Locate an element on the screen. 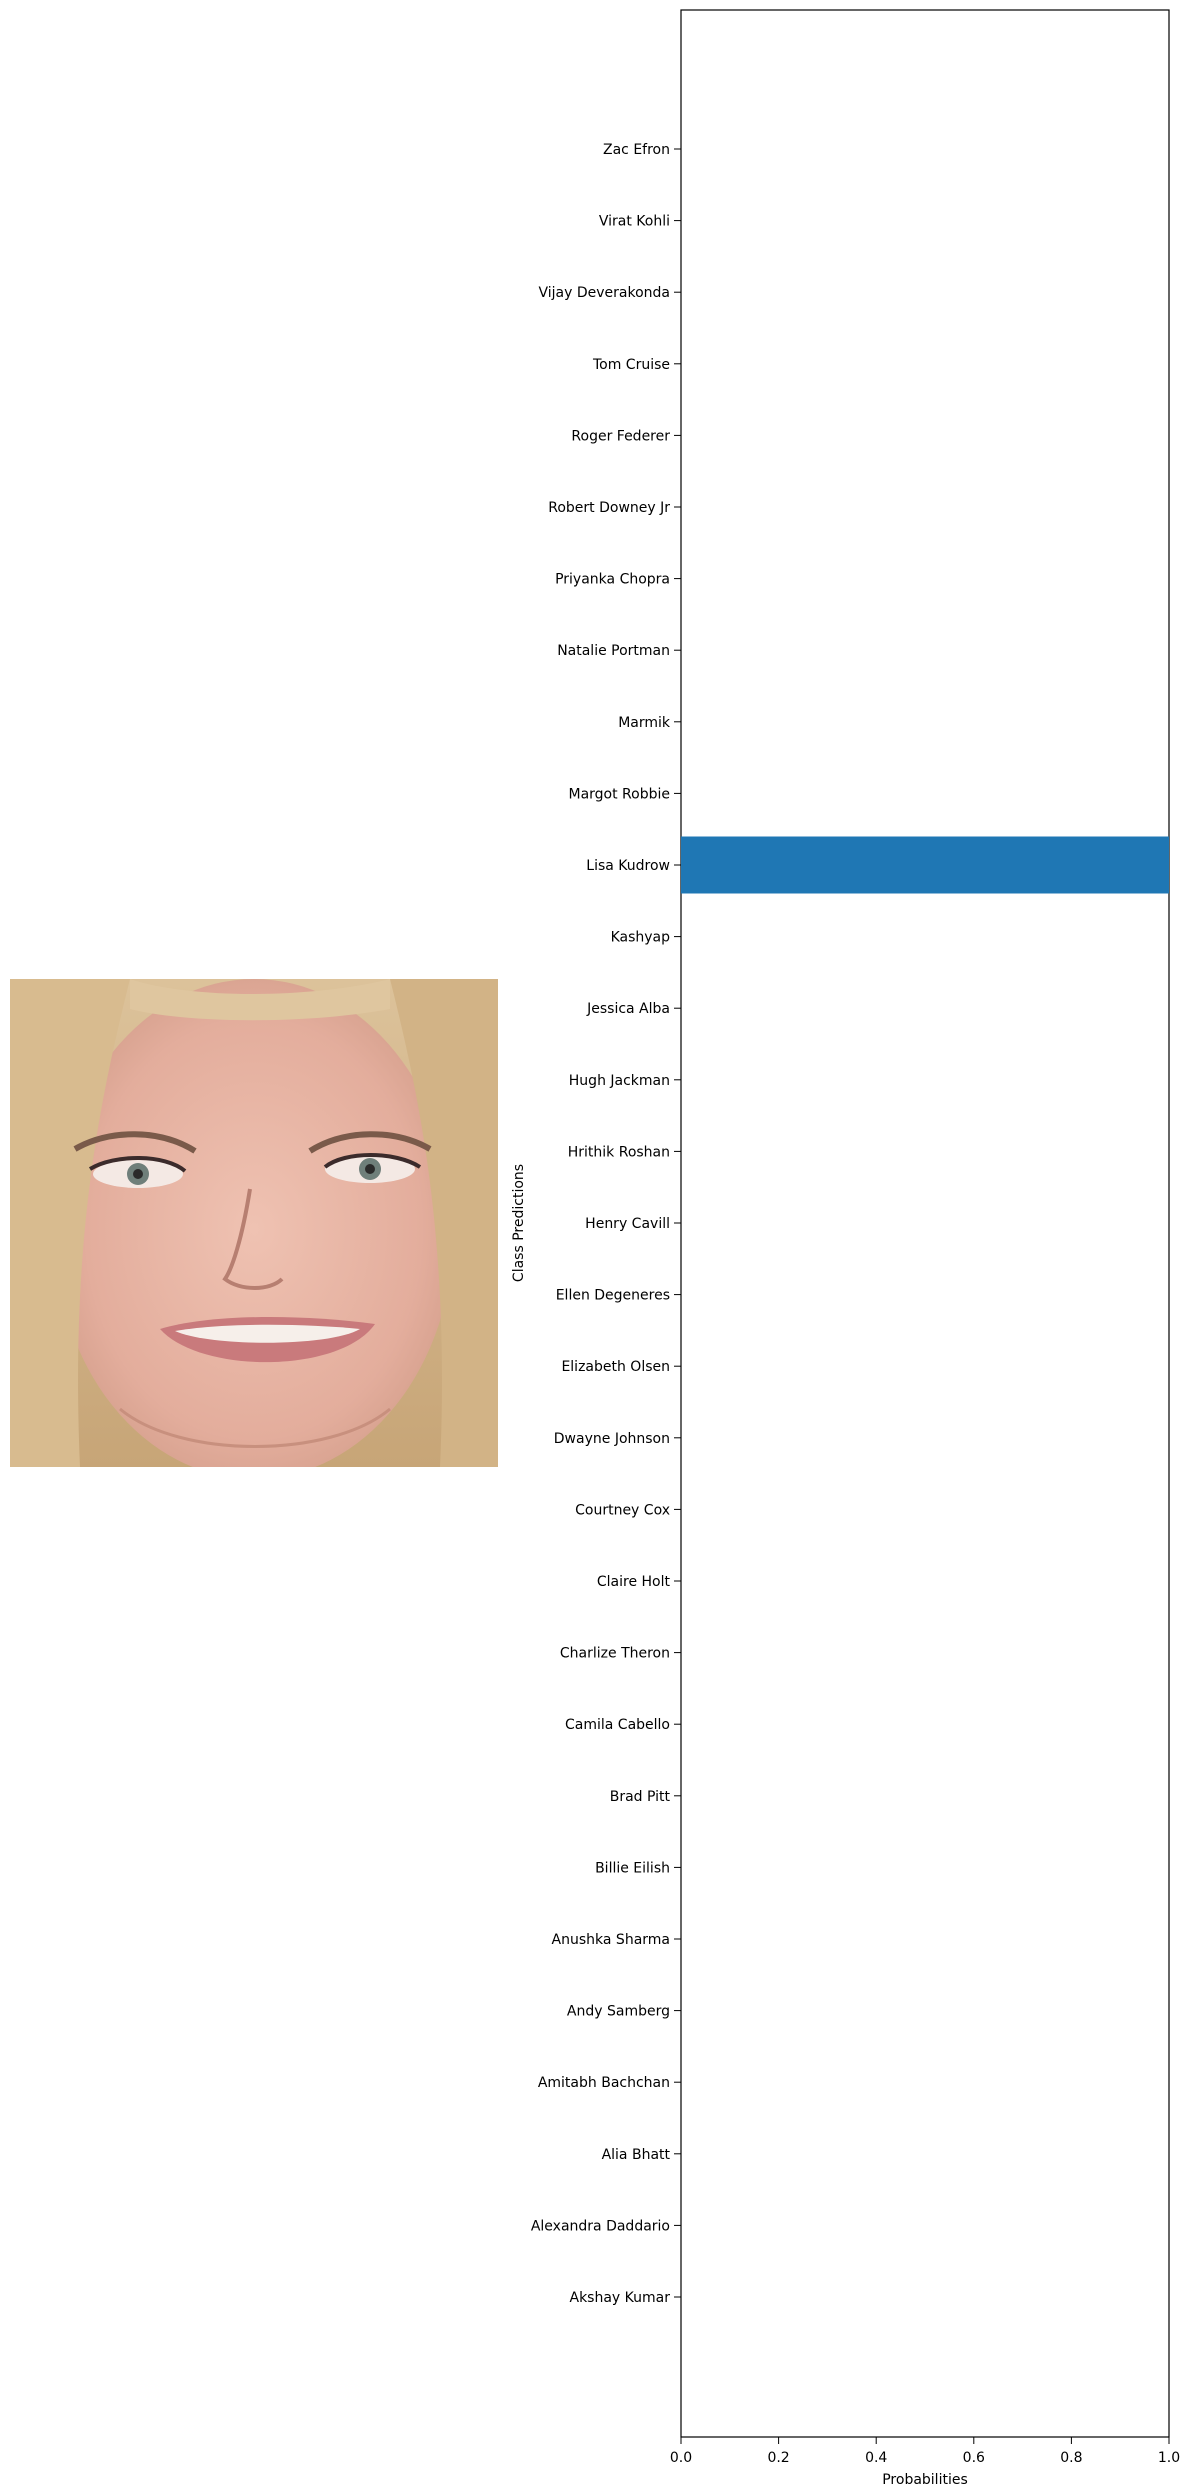 The image size is (1189, 2490). y-tick-label: Brad Pitt is located at coordinates (640, 1797).